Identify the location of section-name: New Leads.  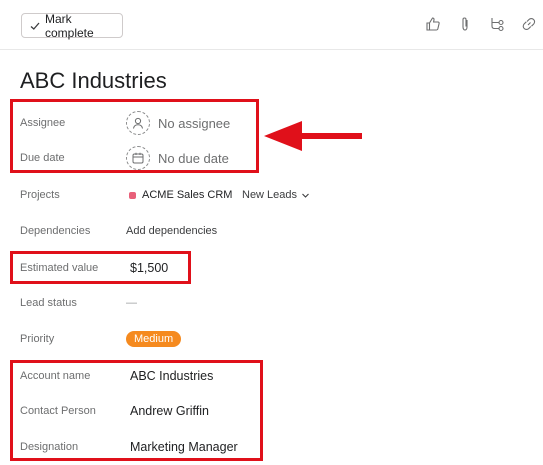
(270, 195).